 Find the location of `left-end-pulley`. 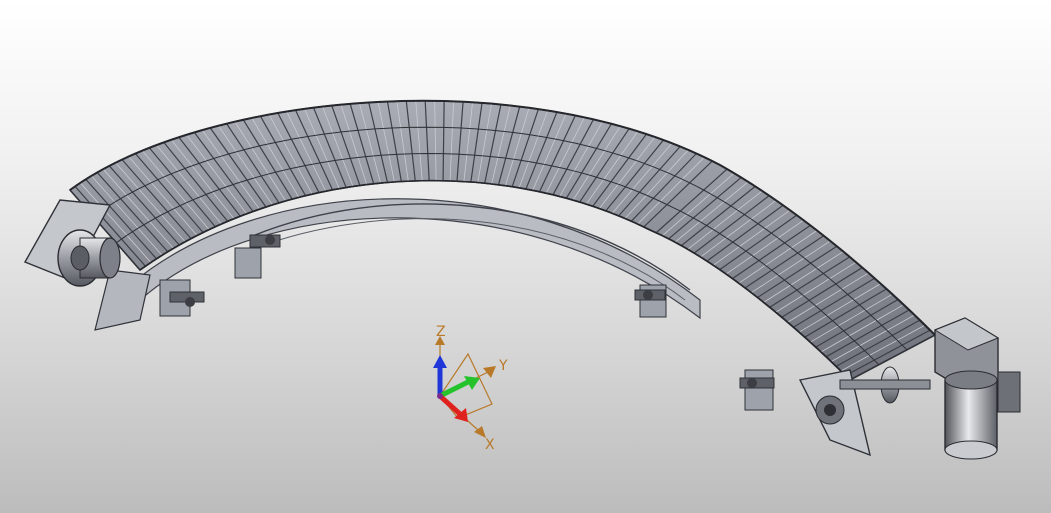

left-end-pulley is located at coordinates (89, 258).